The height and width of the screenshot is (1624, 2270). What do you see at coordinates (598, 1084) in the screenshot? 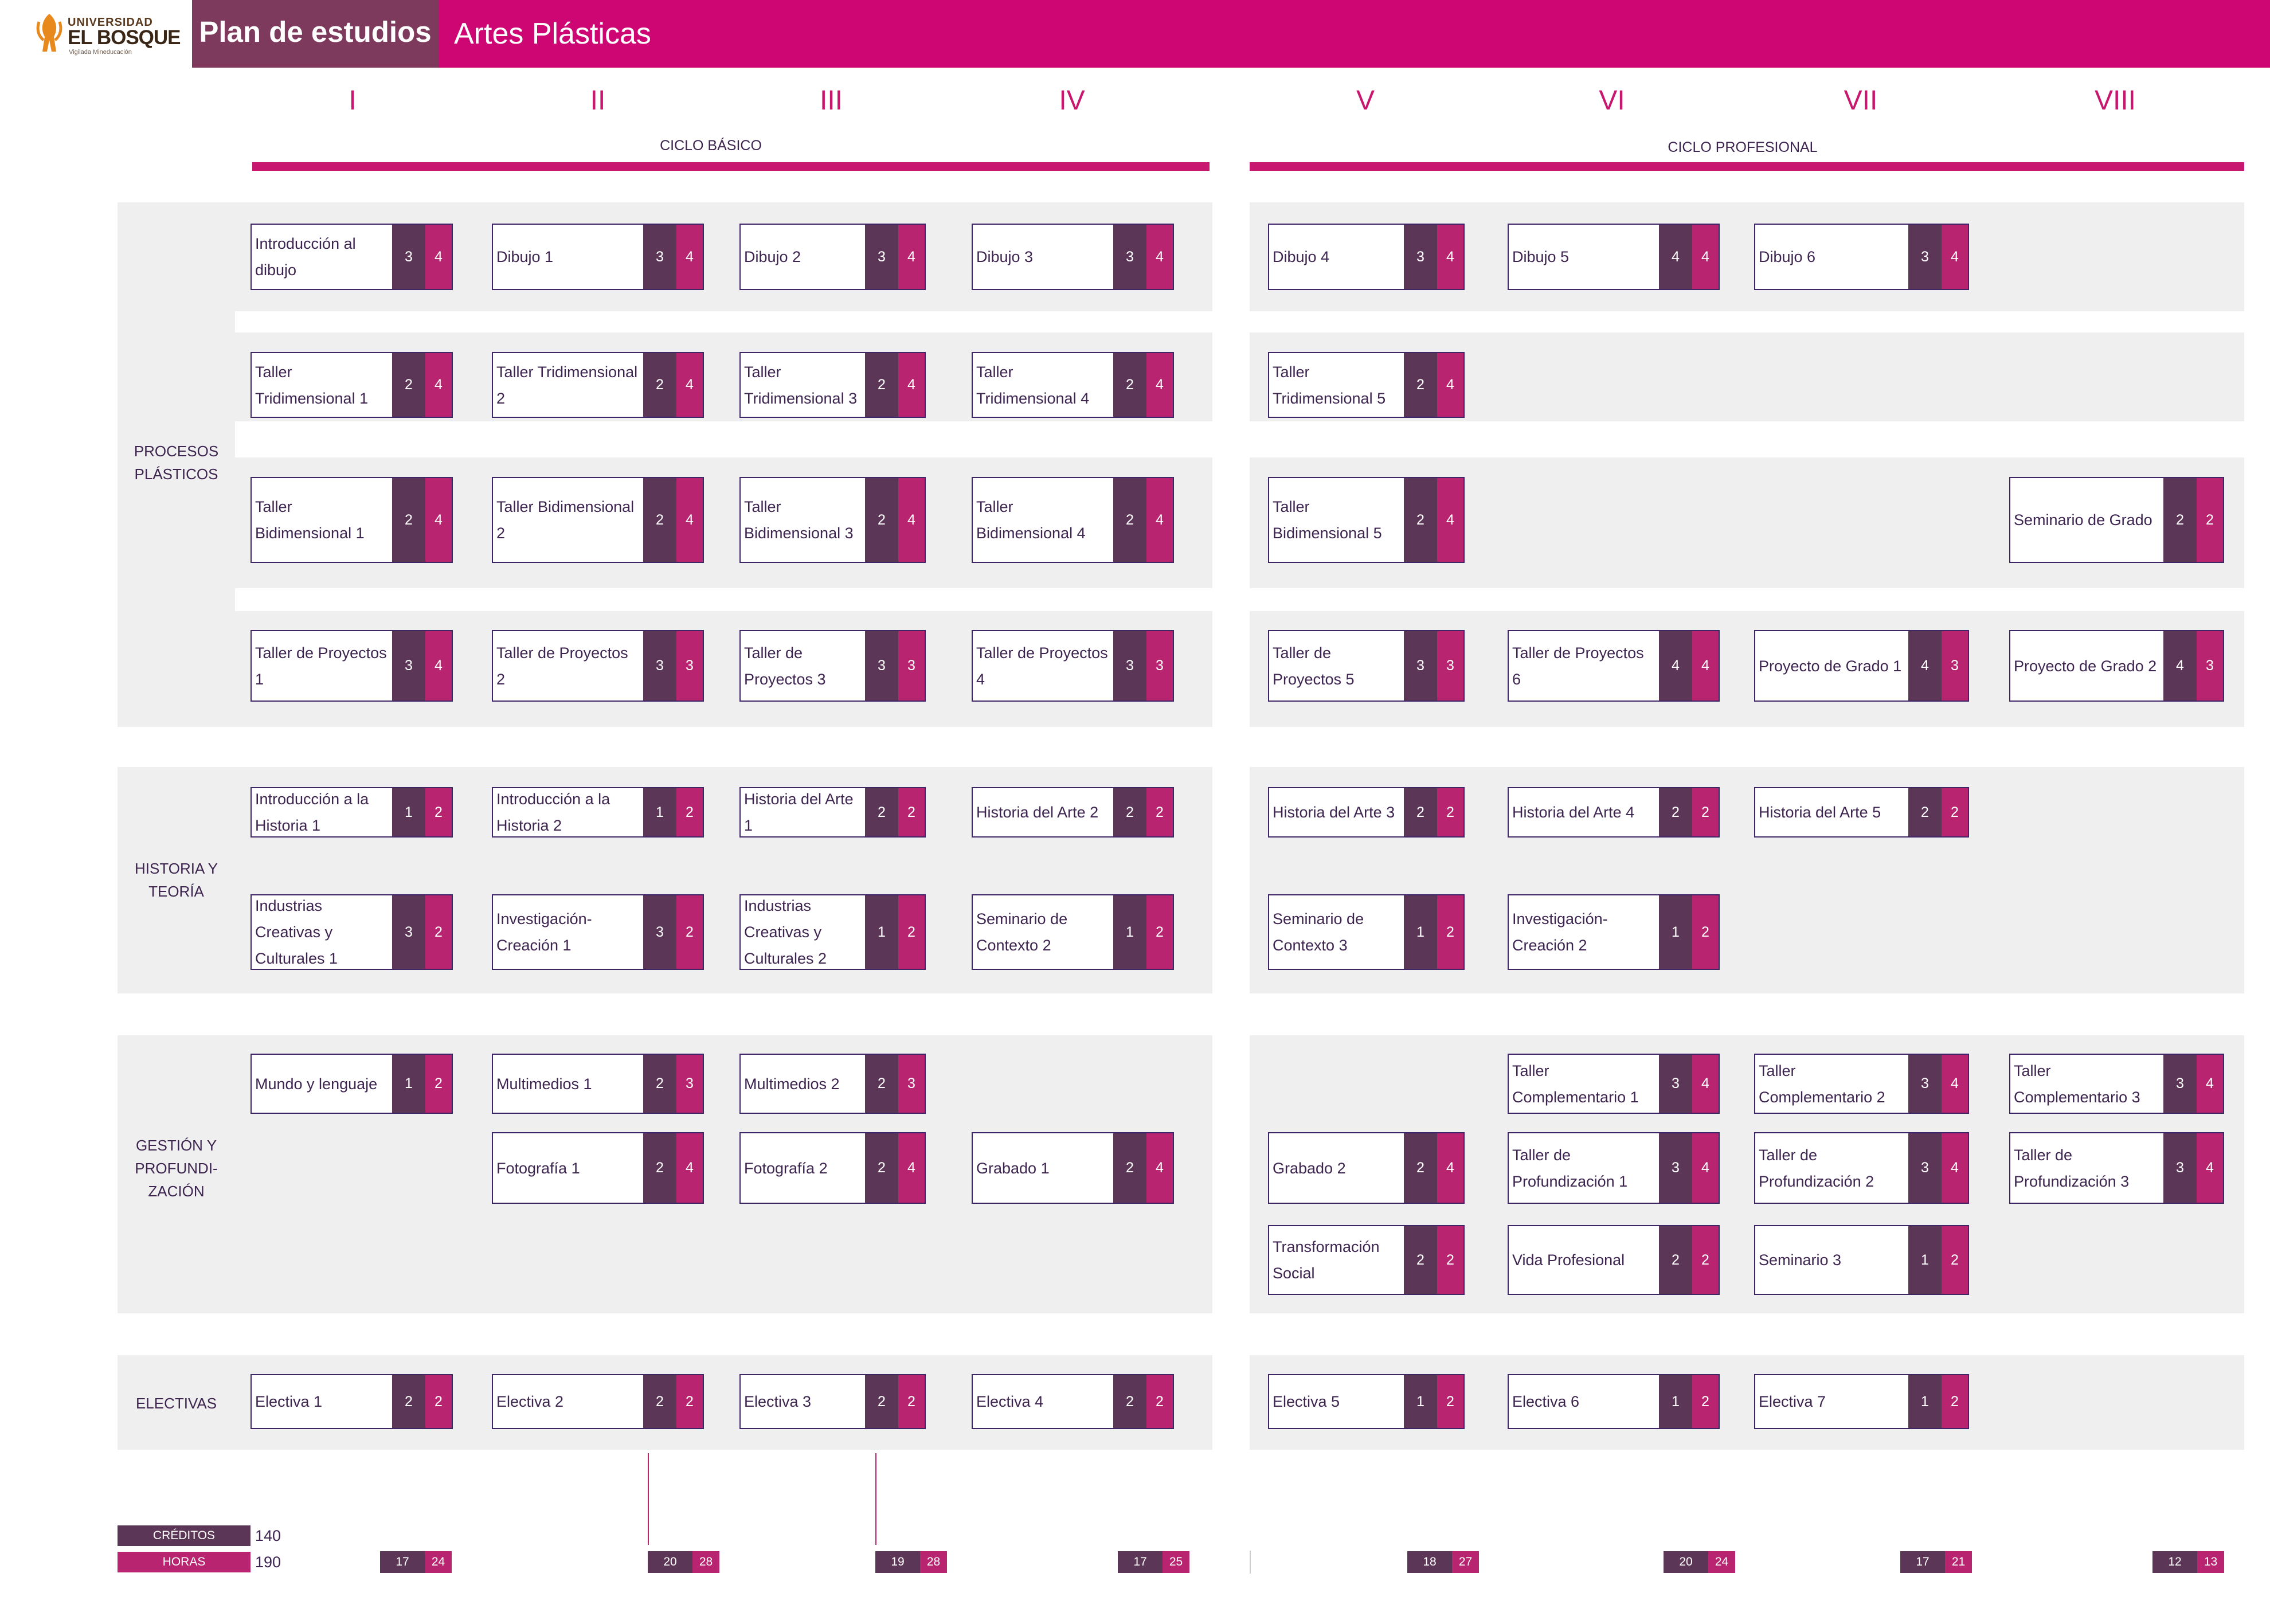
I see `course-card: Multimedios 1 23` at bounding box center [598, 1084].